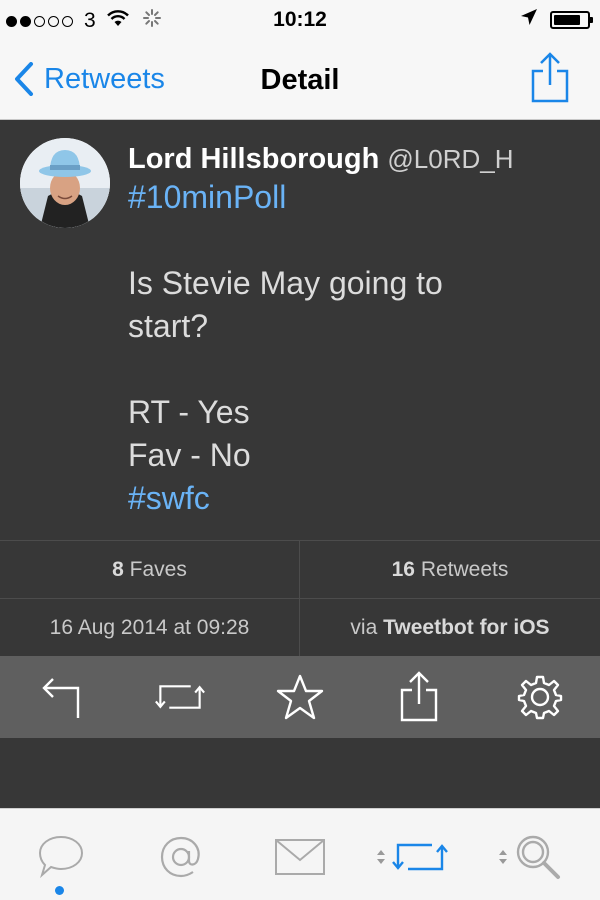  I want to click on retweets-count: 16, so click(403, 569).